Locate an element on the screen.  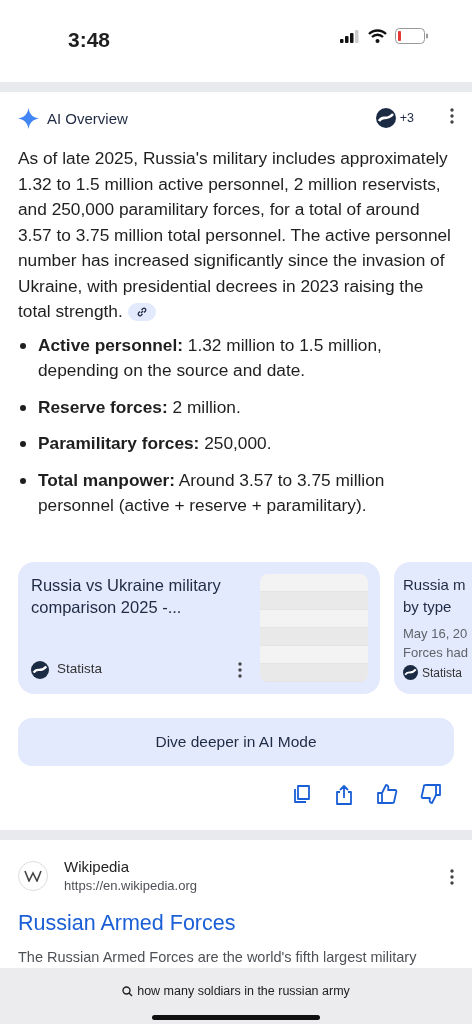
thumbs-up-icon is located at coordinates (387, 793).